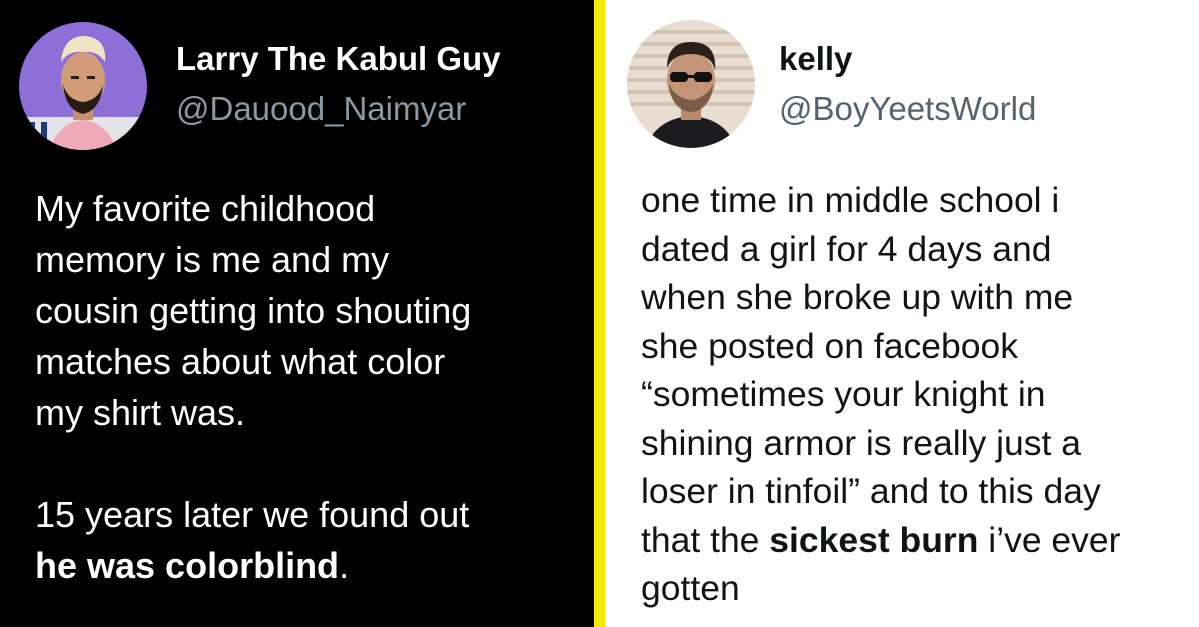  Describe the element at coordinates (252, 514) in the screenshot. I see `tweet-line: 15 years later we found out` at that location.